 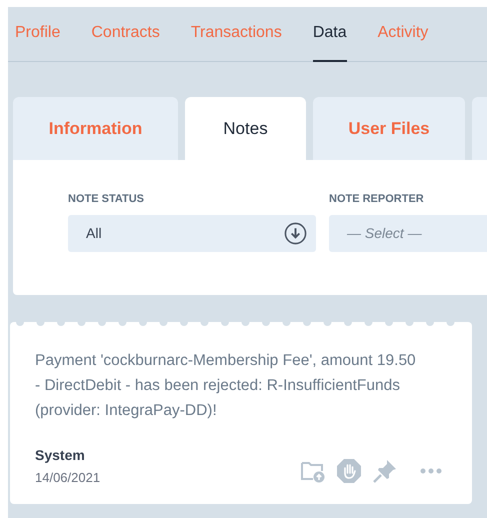 What do you see at coordinates (192, 233) in the screenshot?
I see `dropdown: All` at bounding box center [192, 233].